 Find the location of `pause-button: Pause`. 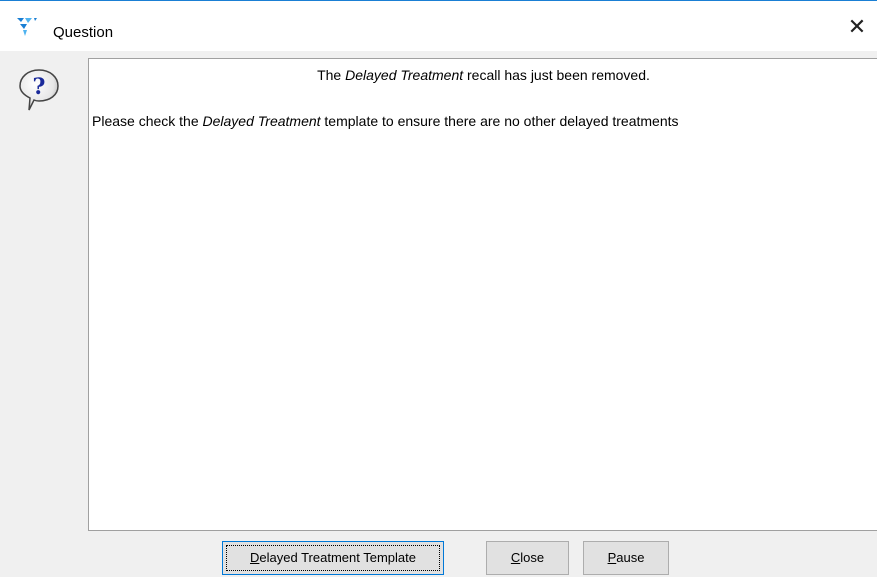

pause-button: Pause is located at coordinates (626, 558).